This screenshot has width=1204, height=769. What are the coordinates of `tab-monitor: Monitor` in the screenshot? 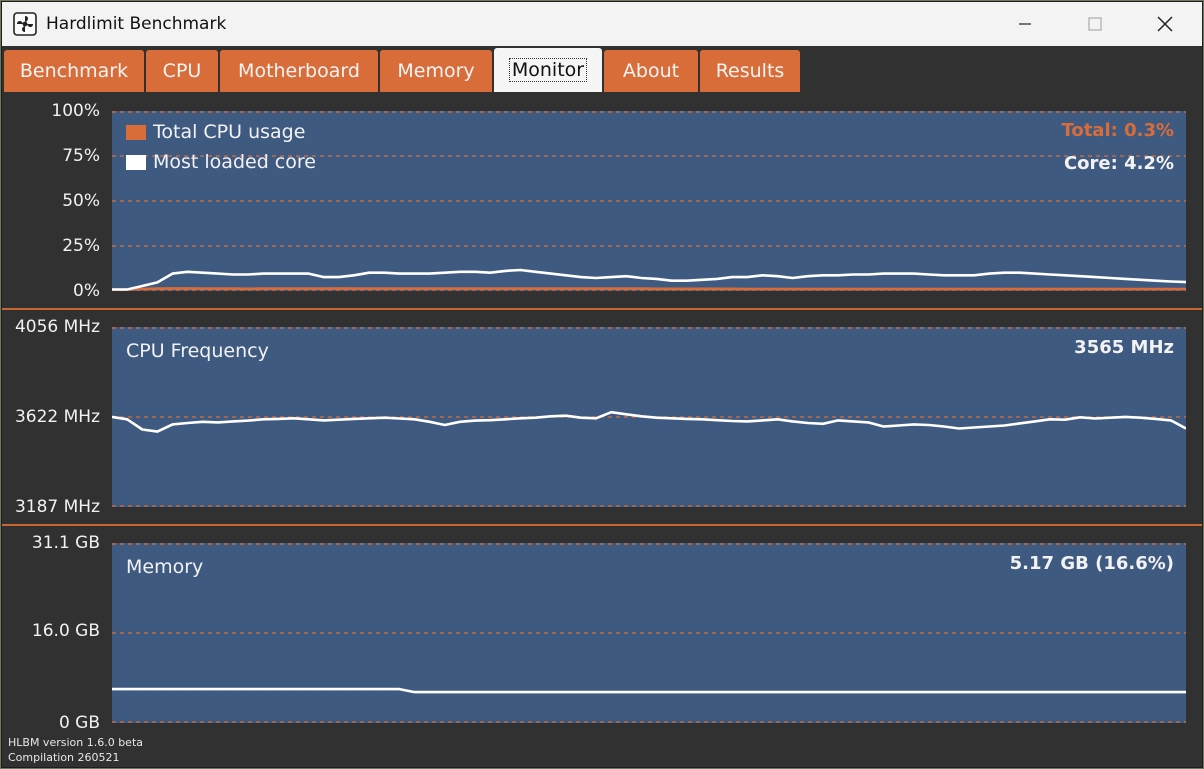 It's located at (548, 70).